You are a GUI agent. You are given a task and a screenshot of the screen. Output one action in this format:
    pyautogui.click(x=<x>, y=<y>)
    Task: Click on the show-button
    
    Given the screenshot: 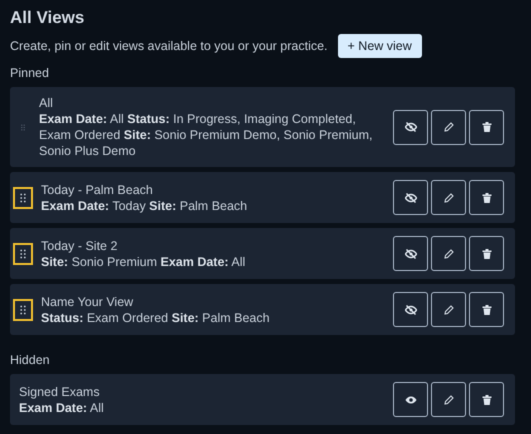 What is the action you would take?
    pyautogui.click(x=410, y=399)
    